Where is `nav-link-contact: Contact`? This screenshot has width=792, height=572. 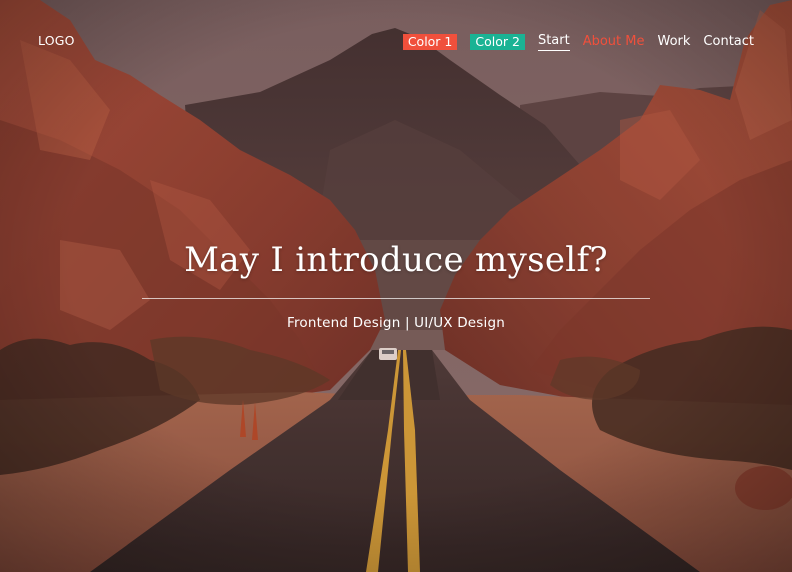
nav-link-contact: Contact is located at coordinates (728, 41).